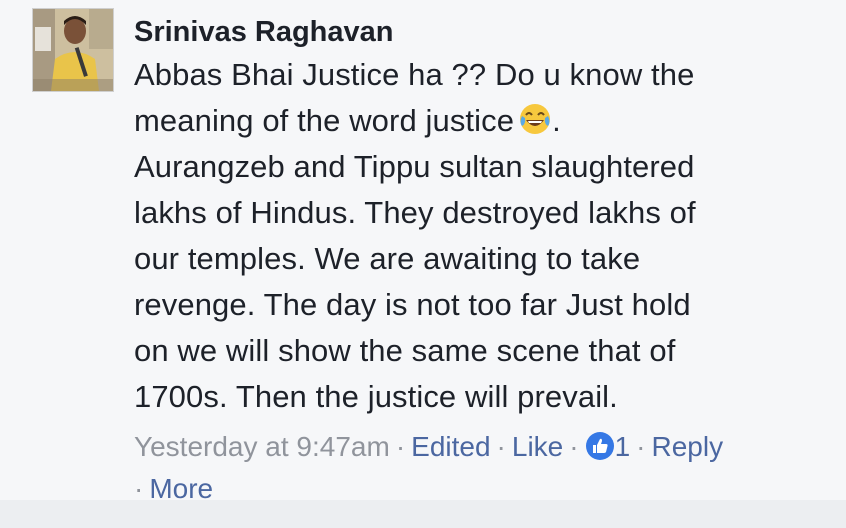  I want to click on profile-photo, so click(73, 50).